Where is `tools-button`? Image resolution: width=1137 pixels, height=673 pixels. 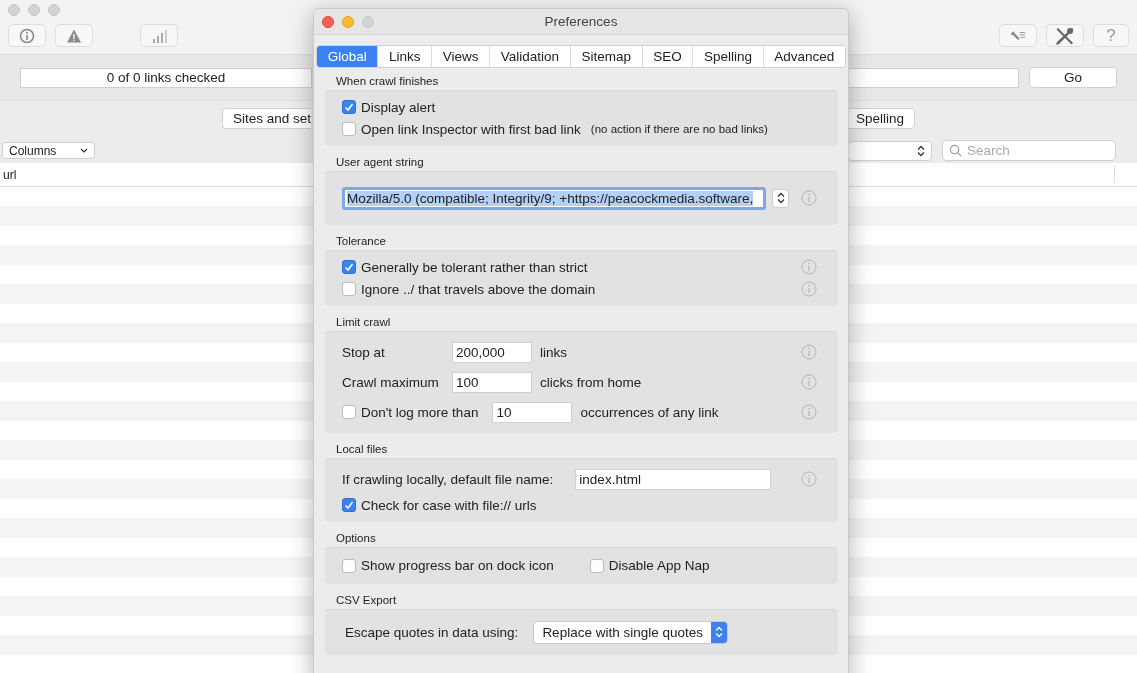
tools-button is located at coordinates (1065, 35).